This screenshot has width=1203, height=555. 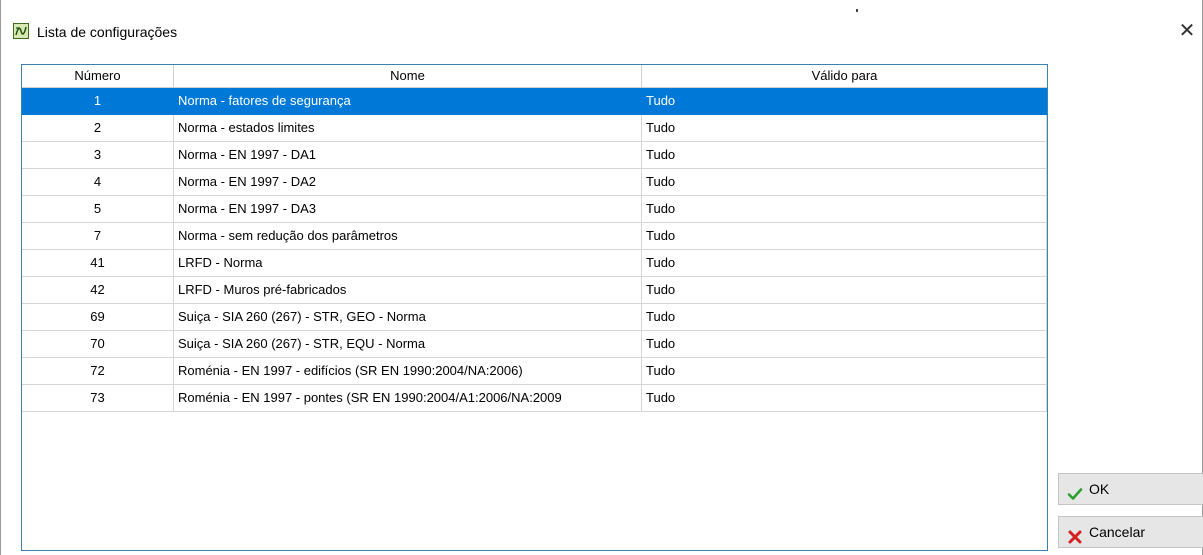 I want to click on cell-number: 42, so click(x=98, y=290).